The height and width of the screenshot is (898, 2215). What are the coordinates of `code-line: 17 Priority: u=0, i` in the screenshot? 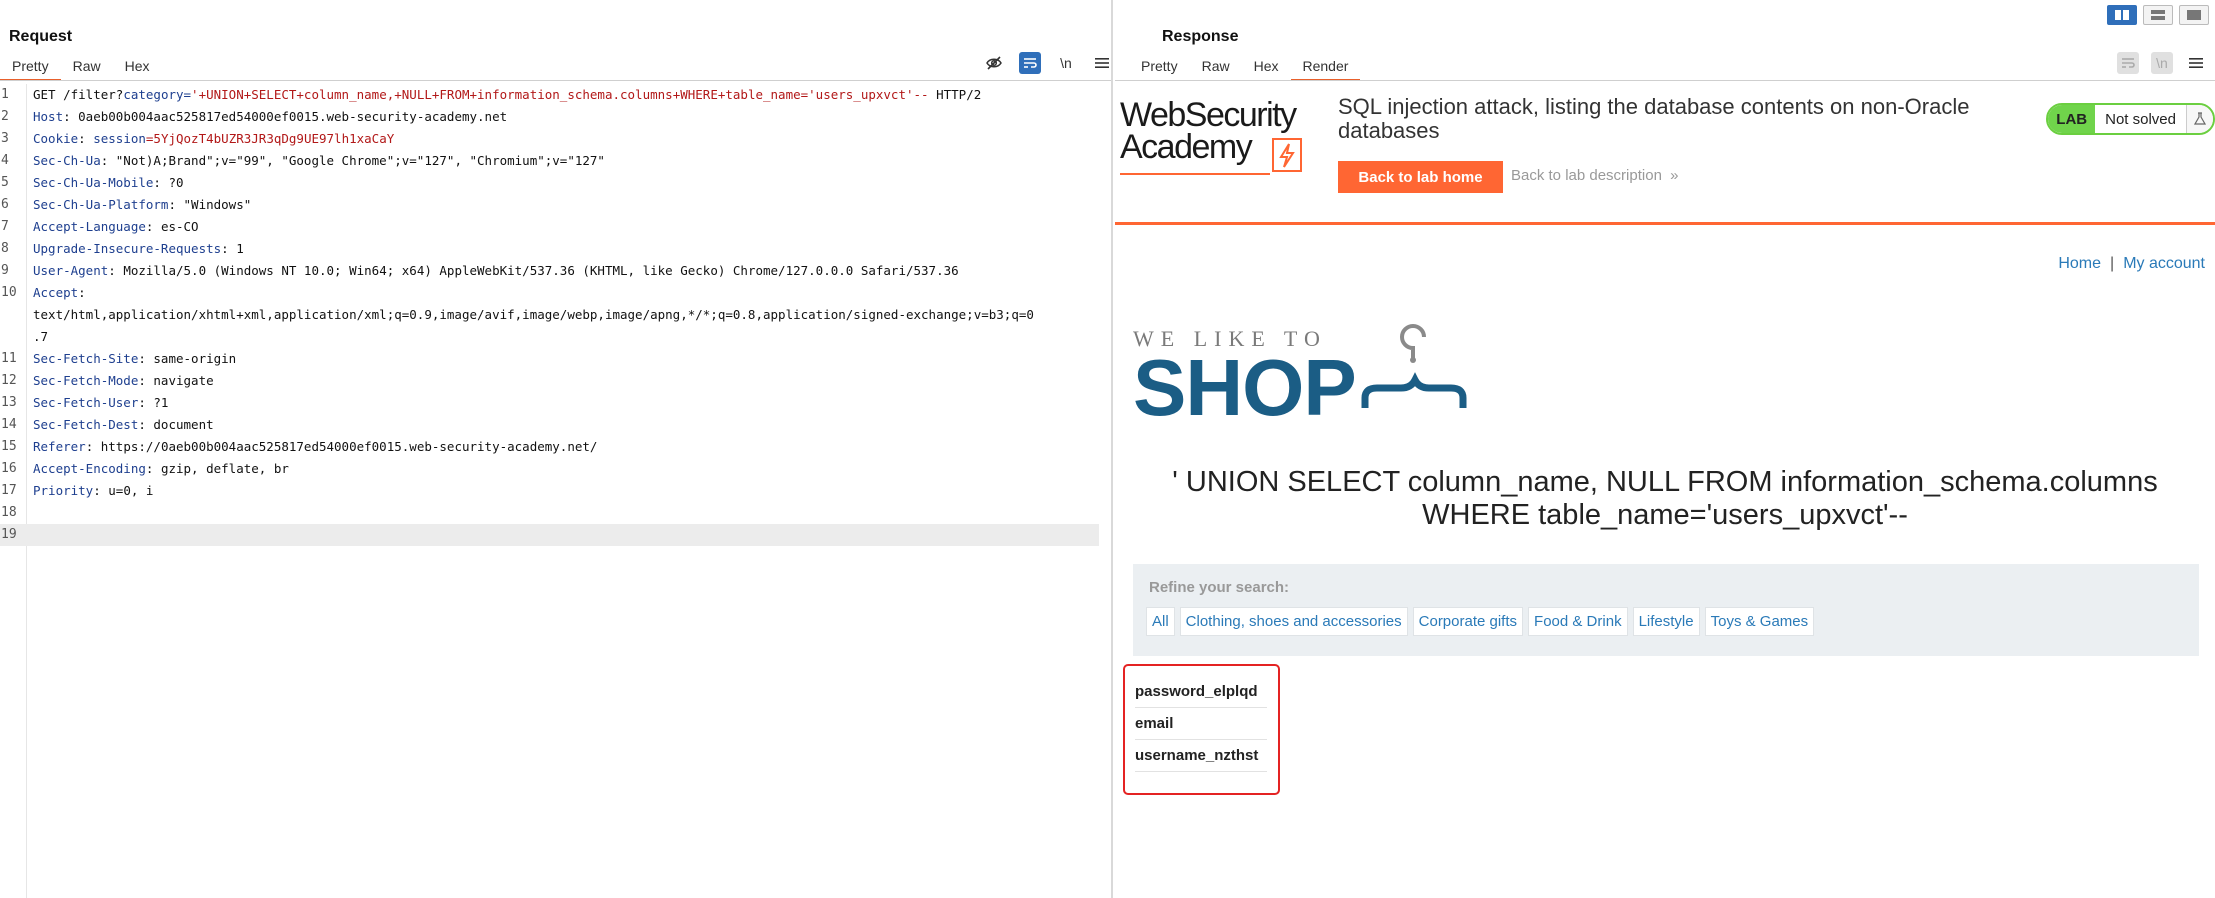 It's located at (549, 491).